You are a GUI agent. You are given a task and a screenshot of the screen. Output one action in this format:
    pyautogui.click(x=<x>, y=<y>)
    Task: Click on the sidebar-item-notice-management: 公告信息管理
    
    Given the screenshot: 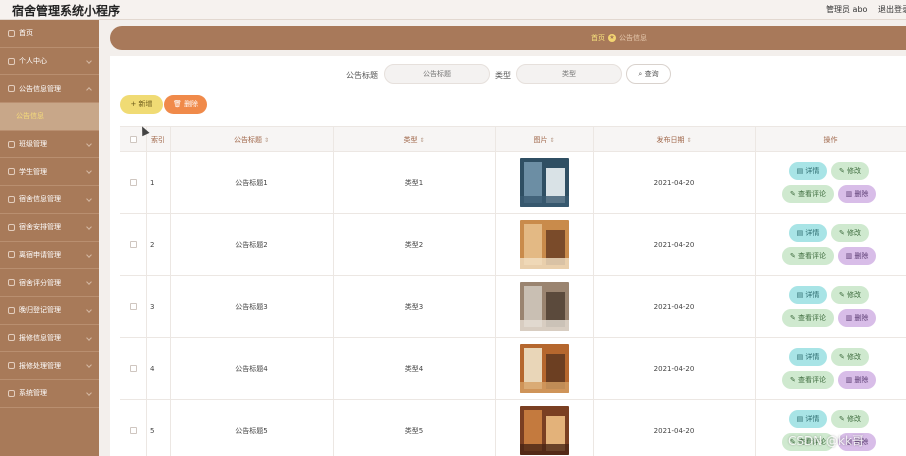 What is the action you would take?
    pyautogui.click(x=49, y=89)
    